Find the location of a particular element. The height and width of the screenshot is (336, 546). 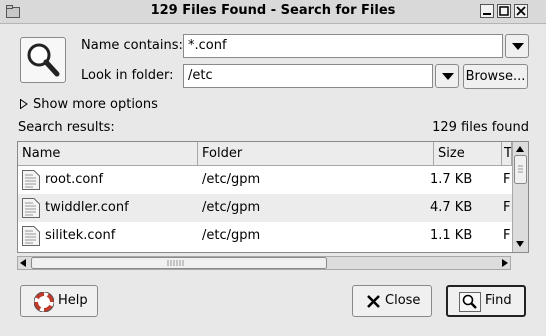

maximize-icon is located at coordinates (504, 11).